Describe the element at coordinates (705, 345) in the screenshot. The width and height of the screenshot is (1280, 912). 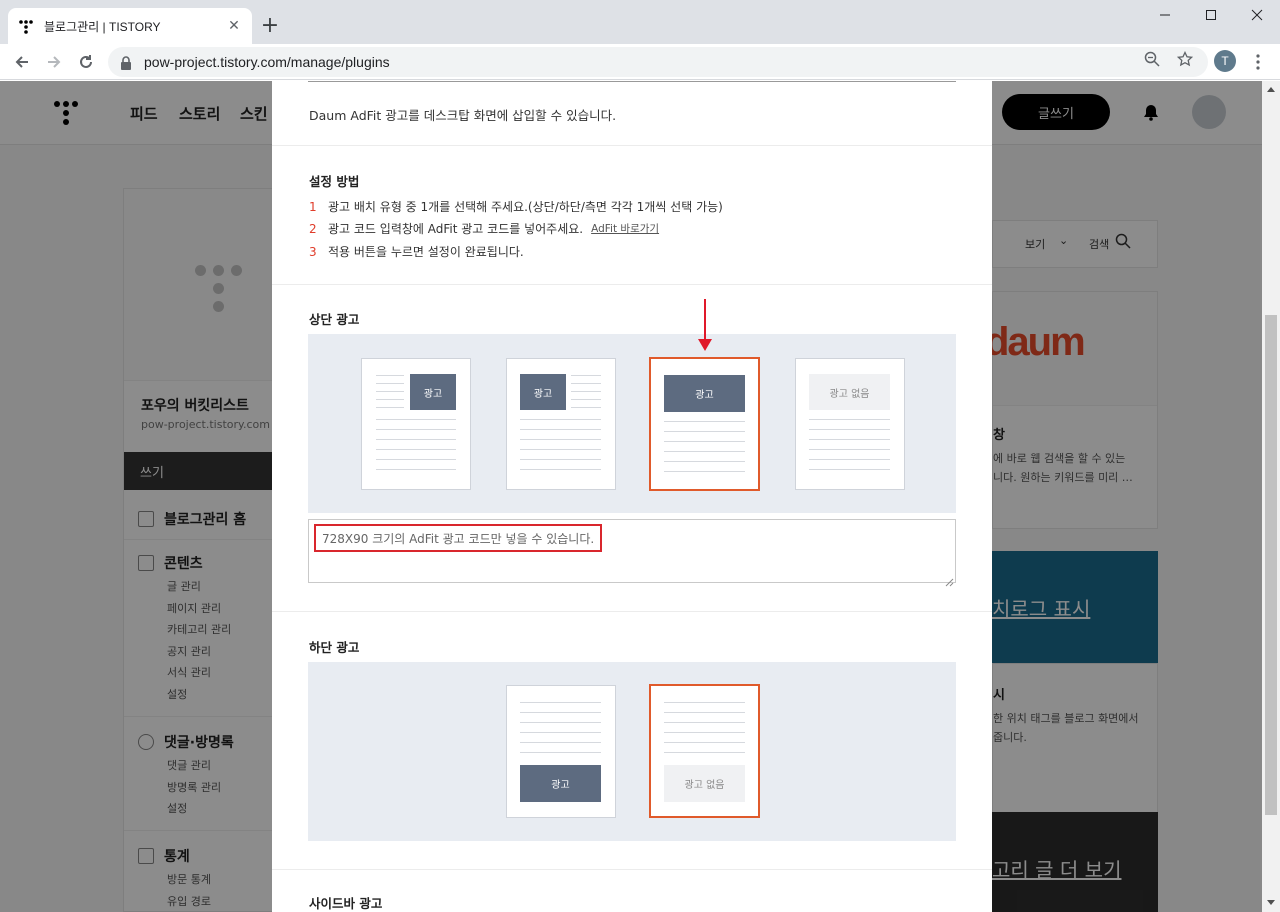
I see `annotation-arrow-head` at that location.